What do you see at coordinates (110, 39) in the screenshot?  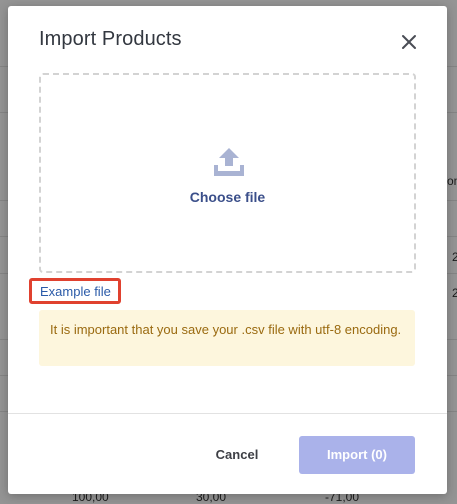 I see `dialog-title: Import Products` at bounding box center [110, 39].